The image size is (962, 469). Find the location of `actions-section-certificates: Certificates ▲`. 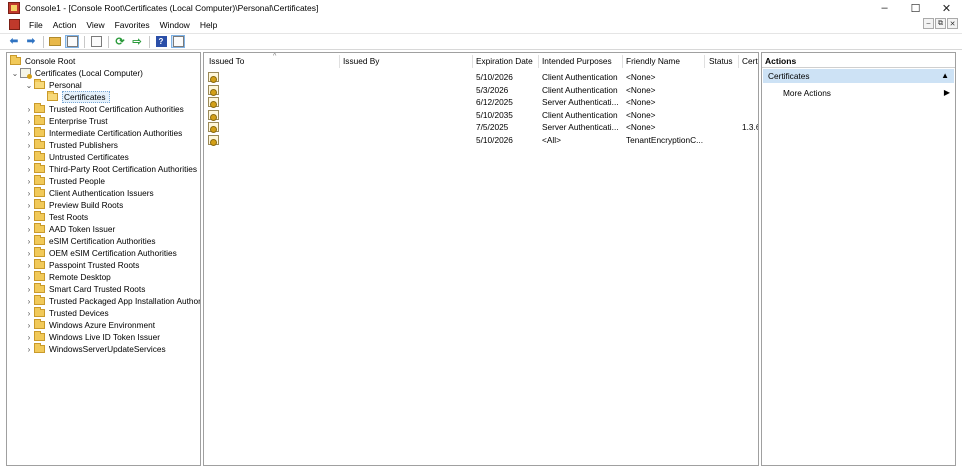

actions-section-certificates: Certificates ▲ is located at coordinates (858, 76).